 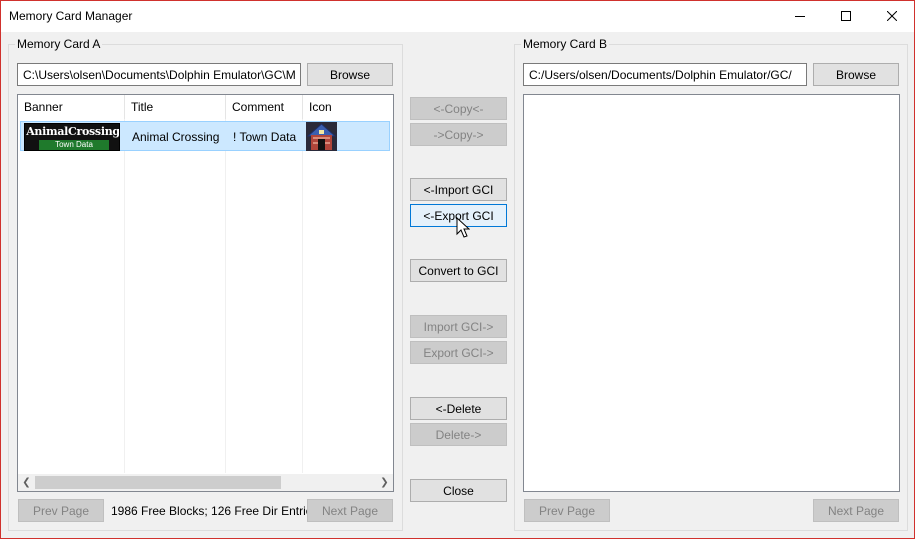 I want to click on card-a-browse-button: Browse, so click(x=350, y=74).